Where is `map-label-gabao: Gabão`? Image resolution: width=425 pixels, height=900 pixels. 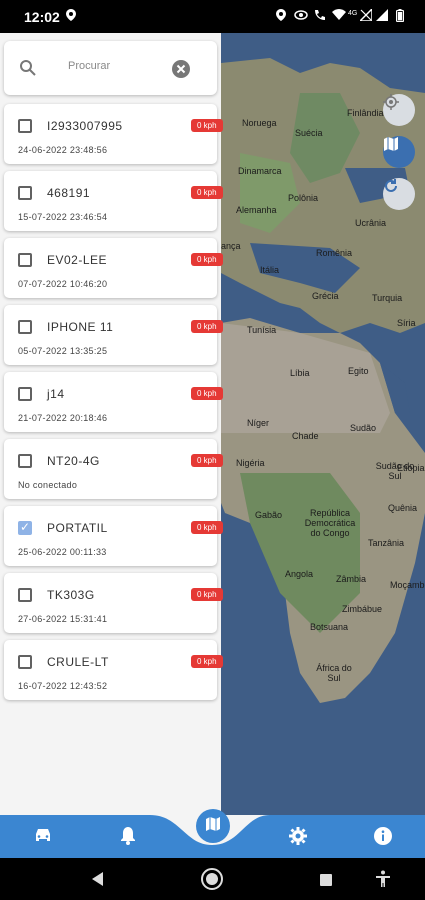 map-label-gabao: Gabão is located at coordinates (269, 515).